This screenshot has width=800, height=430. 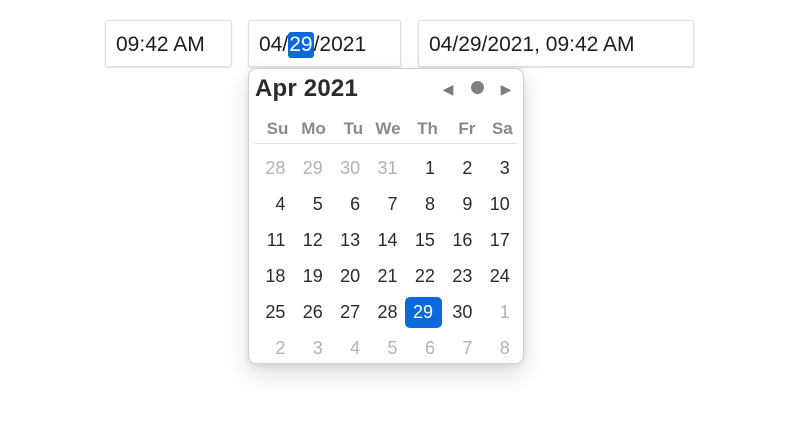 What do you see at coordinates (392, 204) in the screenshot?
I see `calendar-day-number: 7` at bounding box center [392, 204].